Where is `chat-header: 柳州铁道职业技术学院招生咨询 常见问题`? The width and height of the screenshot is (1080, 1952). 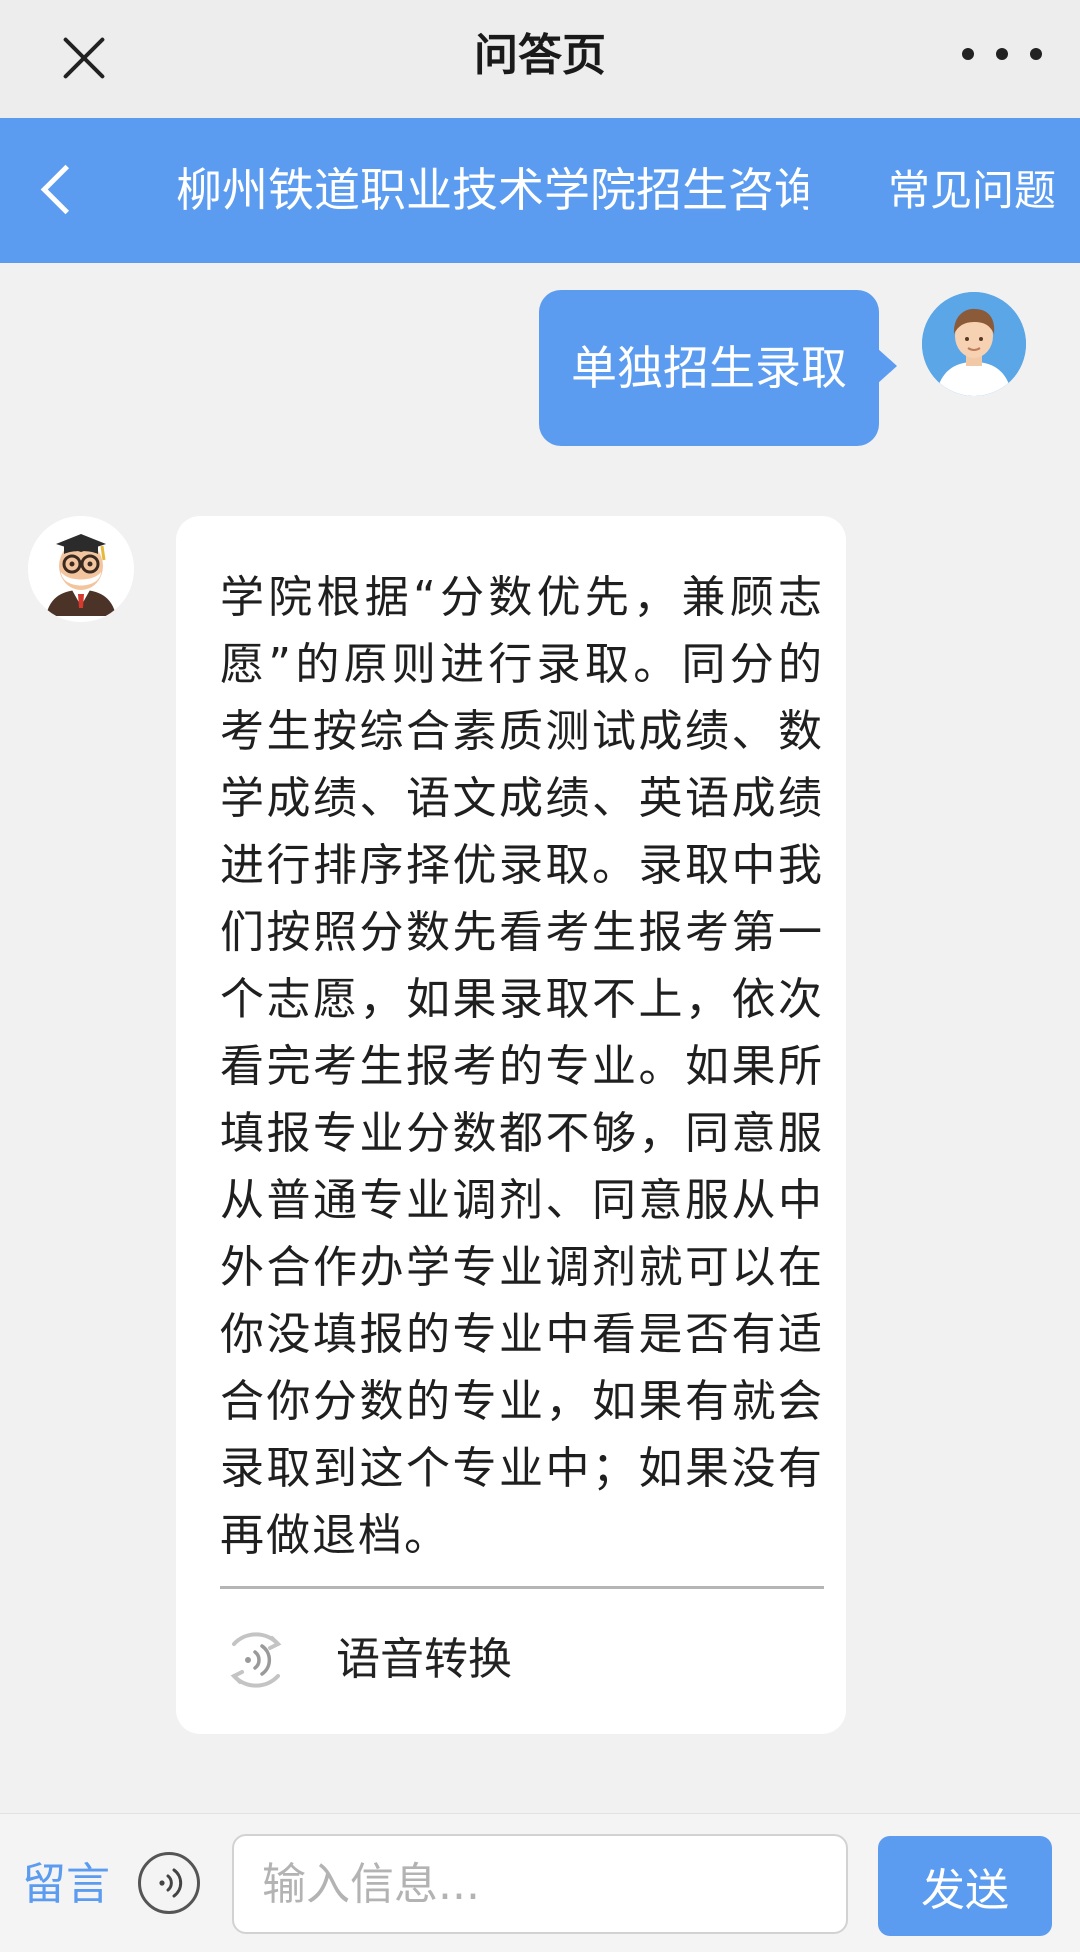
chat-header: 柳州铁道职业技术学院招生咨询 常见问题 is located at coordinates (540, 190).